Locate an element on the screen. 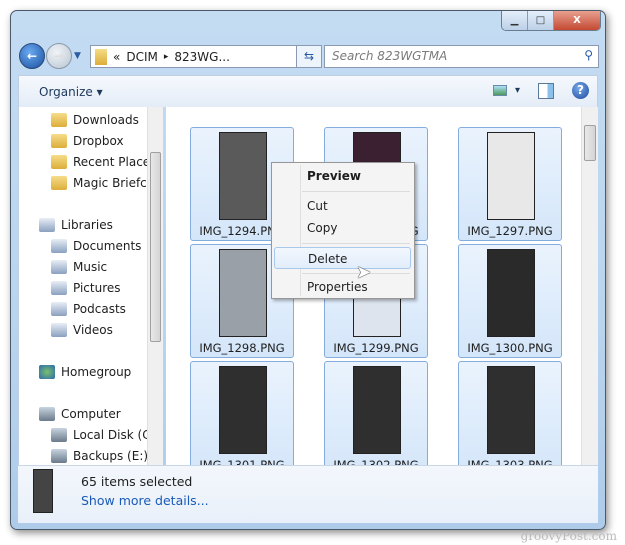 The image size is (625, 545). help-button: ? is located at coordinates (580, 90).